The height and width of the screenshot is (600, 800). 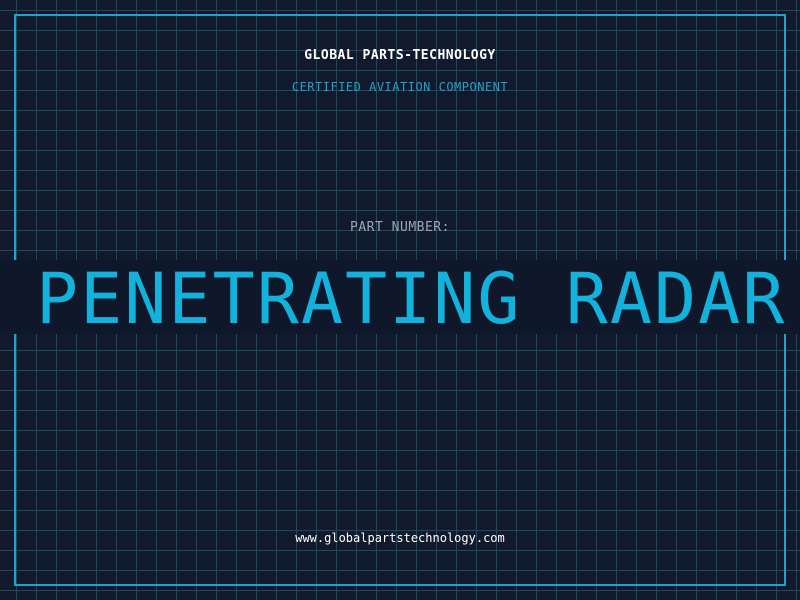 What do you see at coordinates (400, 87) in the screenshot?
I see `certification-tagline: CERTIFIED AVIATION COMPONENT` at bounding box center [400, 87].